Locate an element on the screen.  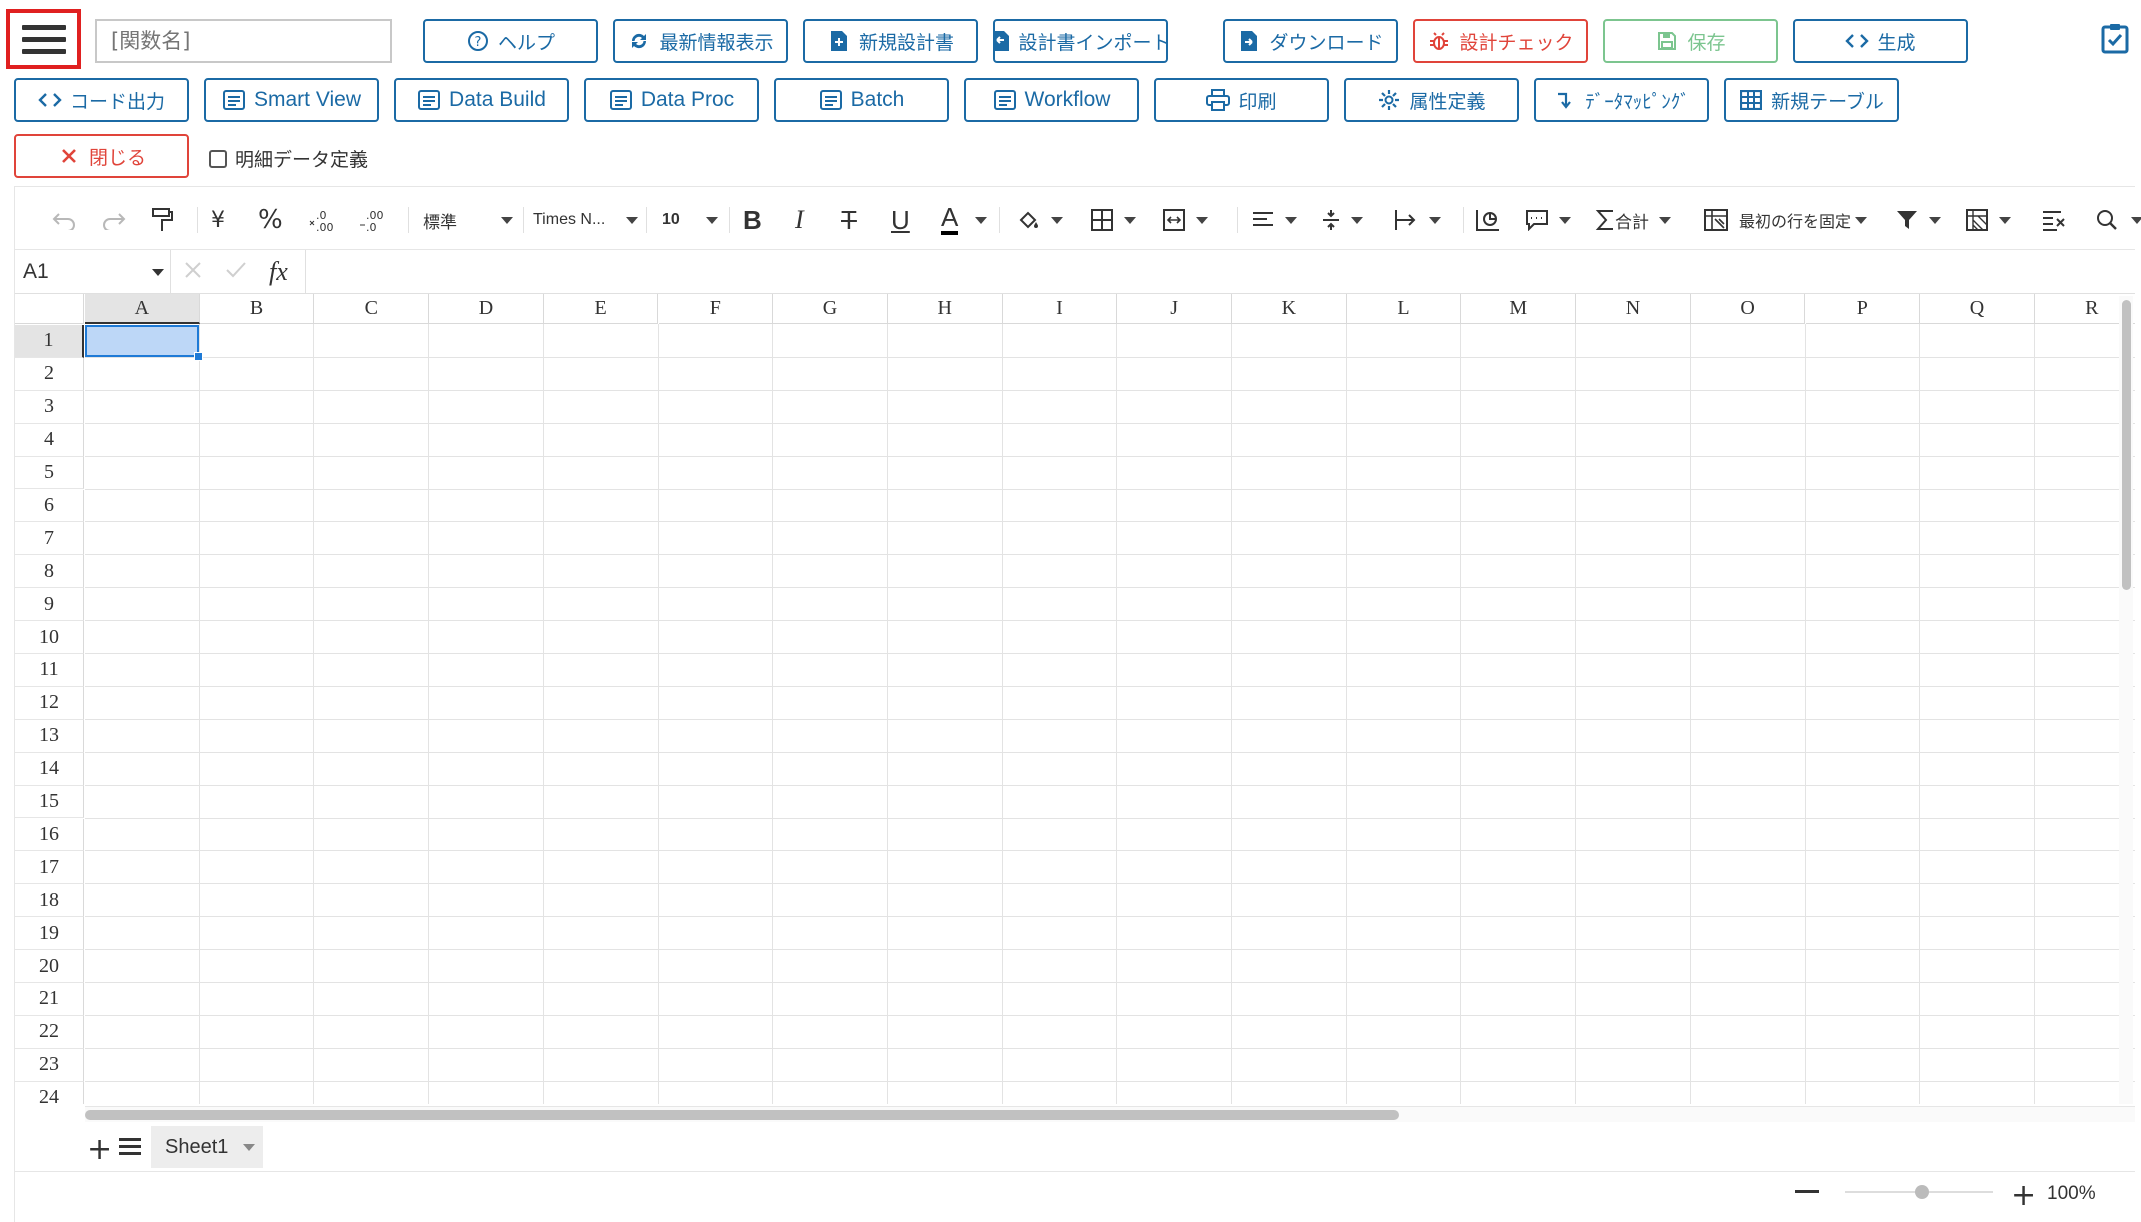
generate-button: 生成 is located at coordinates (1880, 41).